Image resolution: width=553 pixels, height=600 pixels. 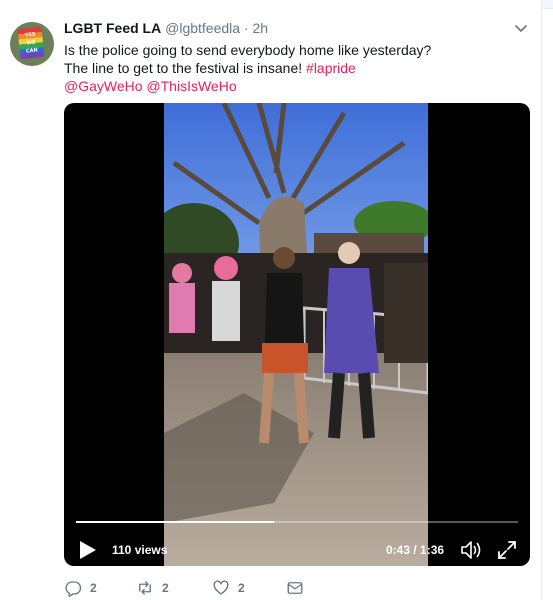 I want to click on avatar-sign-line: CAN, so click(x=31, y=51).